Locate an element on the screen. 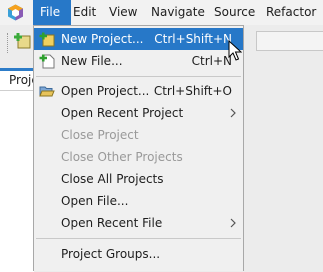 The width and height of the screenshot is (323, 272). menu-item-new-project: New Project... Ctrl+Shift+N is located at coordinates (138, 39).